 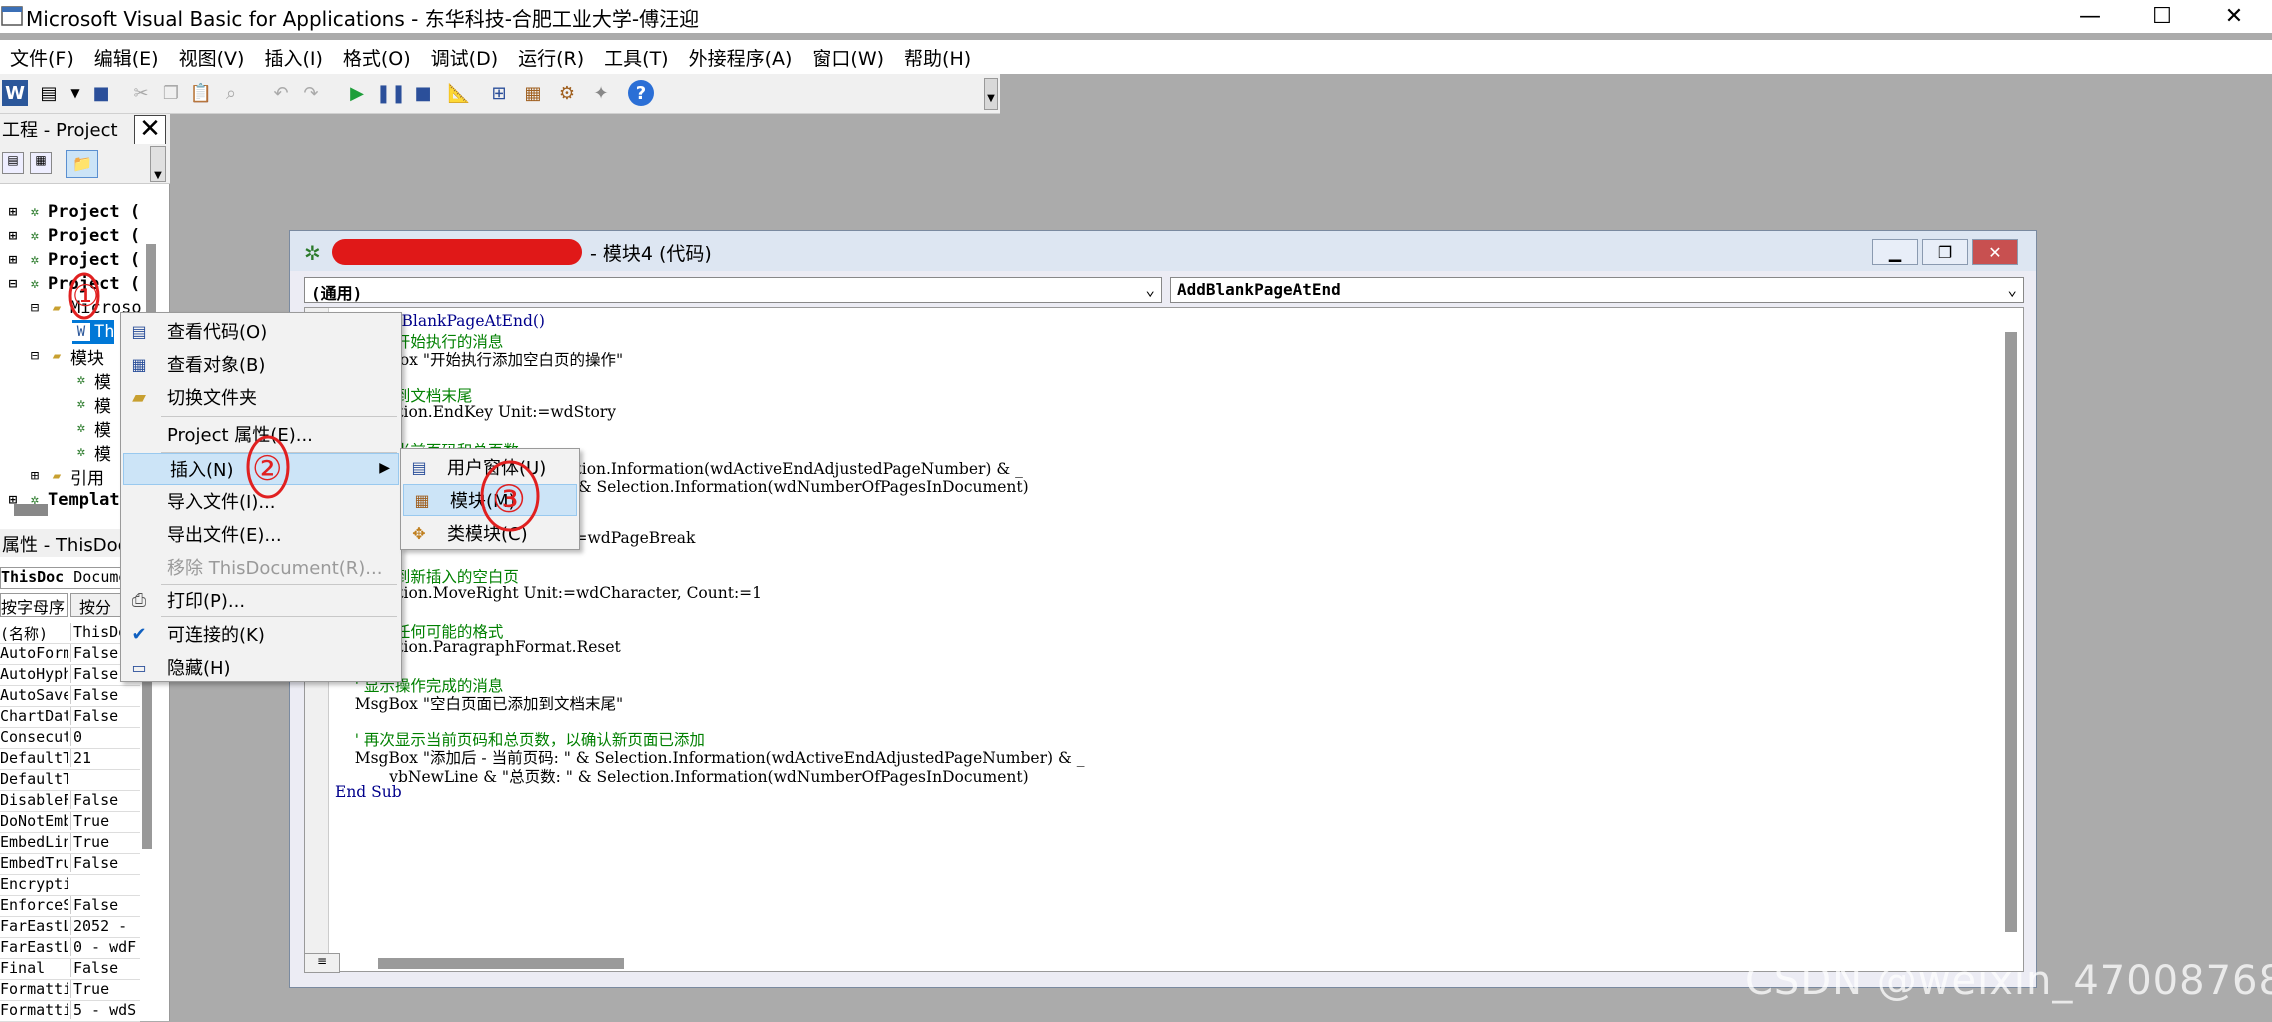 What do you see at coordinates (171, 93) in the screenshot?
I see `copy-icon: ❐` at bounding box center [171, 93].